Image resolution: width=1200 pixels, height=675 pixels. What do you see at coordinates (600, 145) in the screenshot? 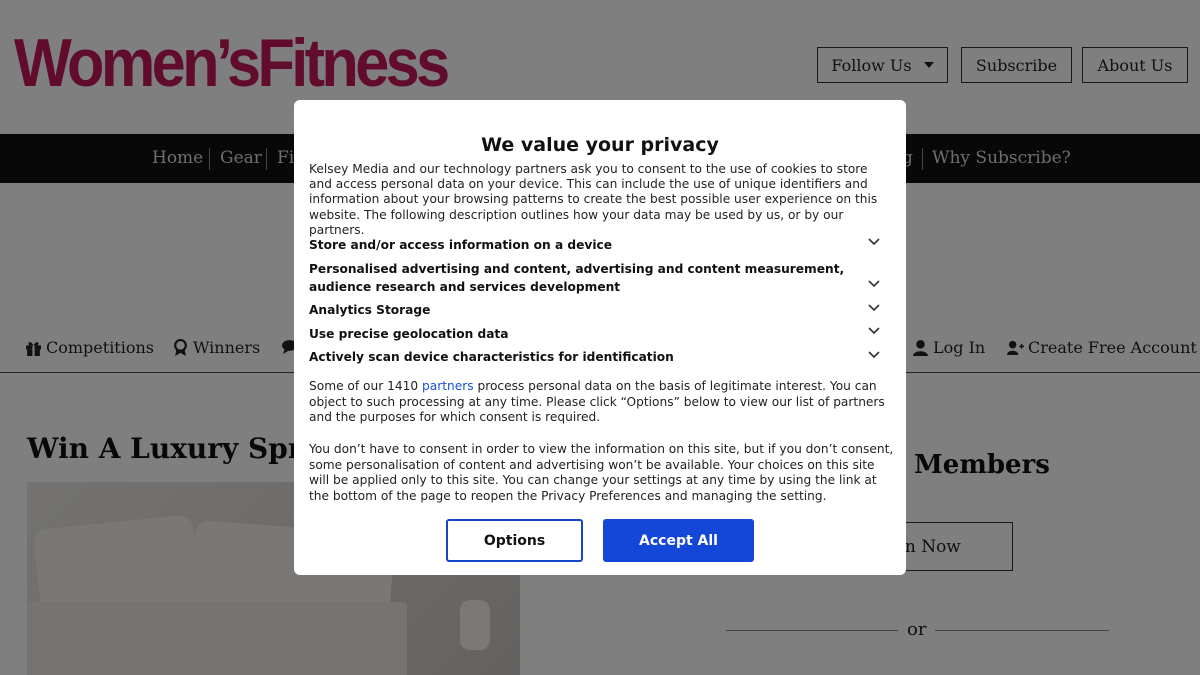
I see `consent-title: We value your privacy` at bounding box center [600, 145].